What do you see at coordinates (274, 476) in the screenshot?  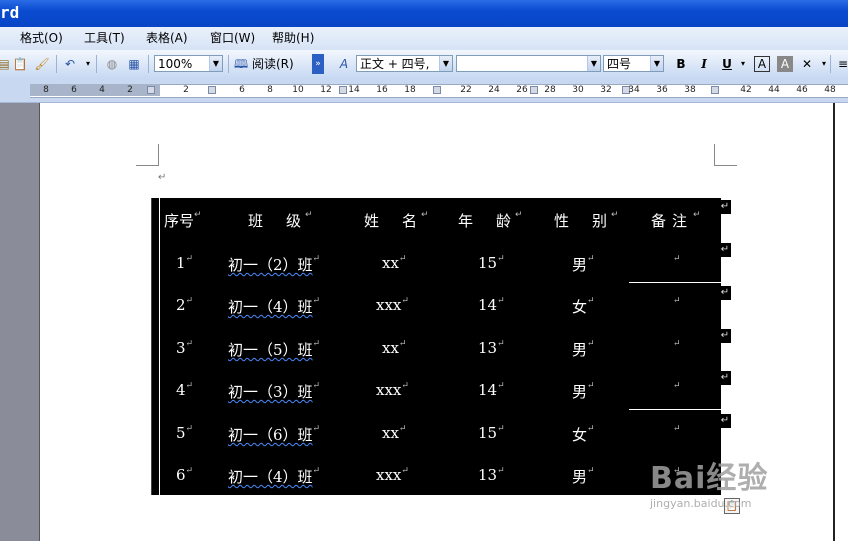 I see `class-cell: 初一（4）班↵` at bounding box center [274, 476].